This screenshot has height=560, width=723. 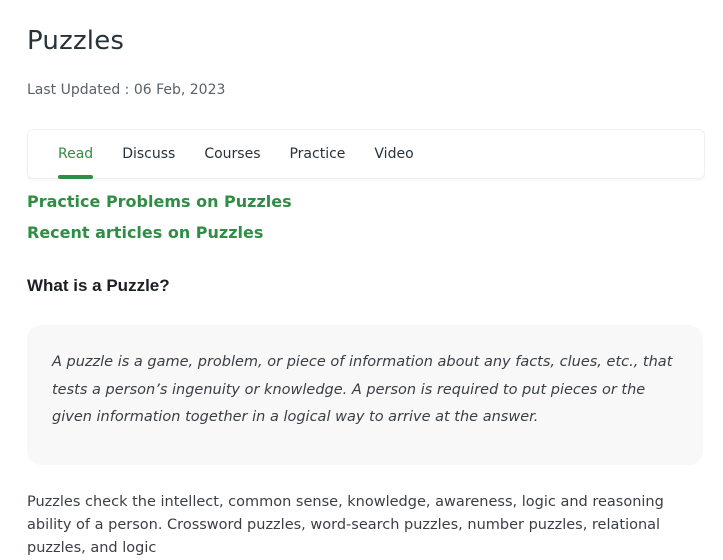 I want to click on tab-video: Video, so click(x=393, y=154).